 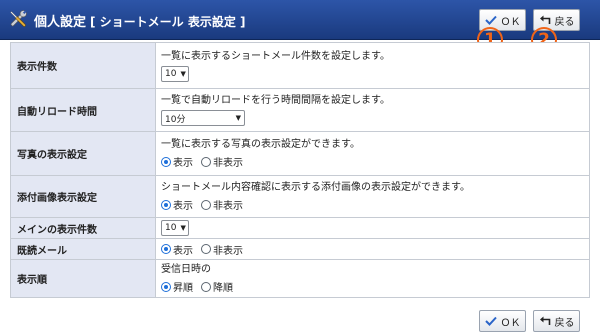 I want to click on page-title: 個人設定[ ショートメール 表示設定 ], so click(x=140, y=20).